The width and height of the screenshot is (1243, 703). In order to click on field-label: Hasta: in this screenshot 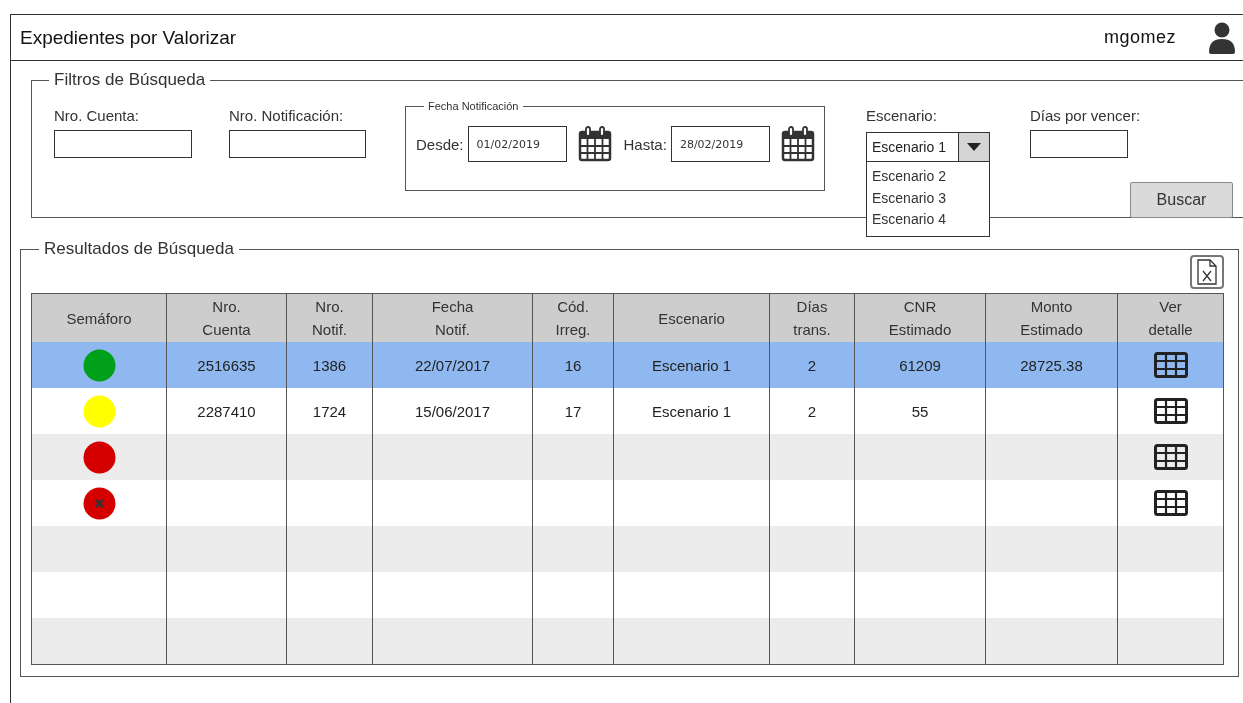, I will do `click(645, 144)`.